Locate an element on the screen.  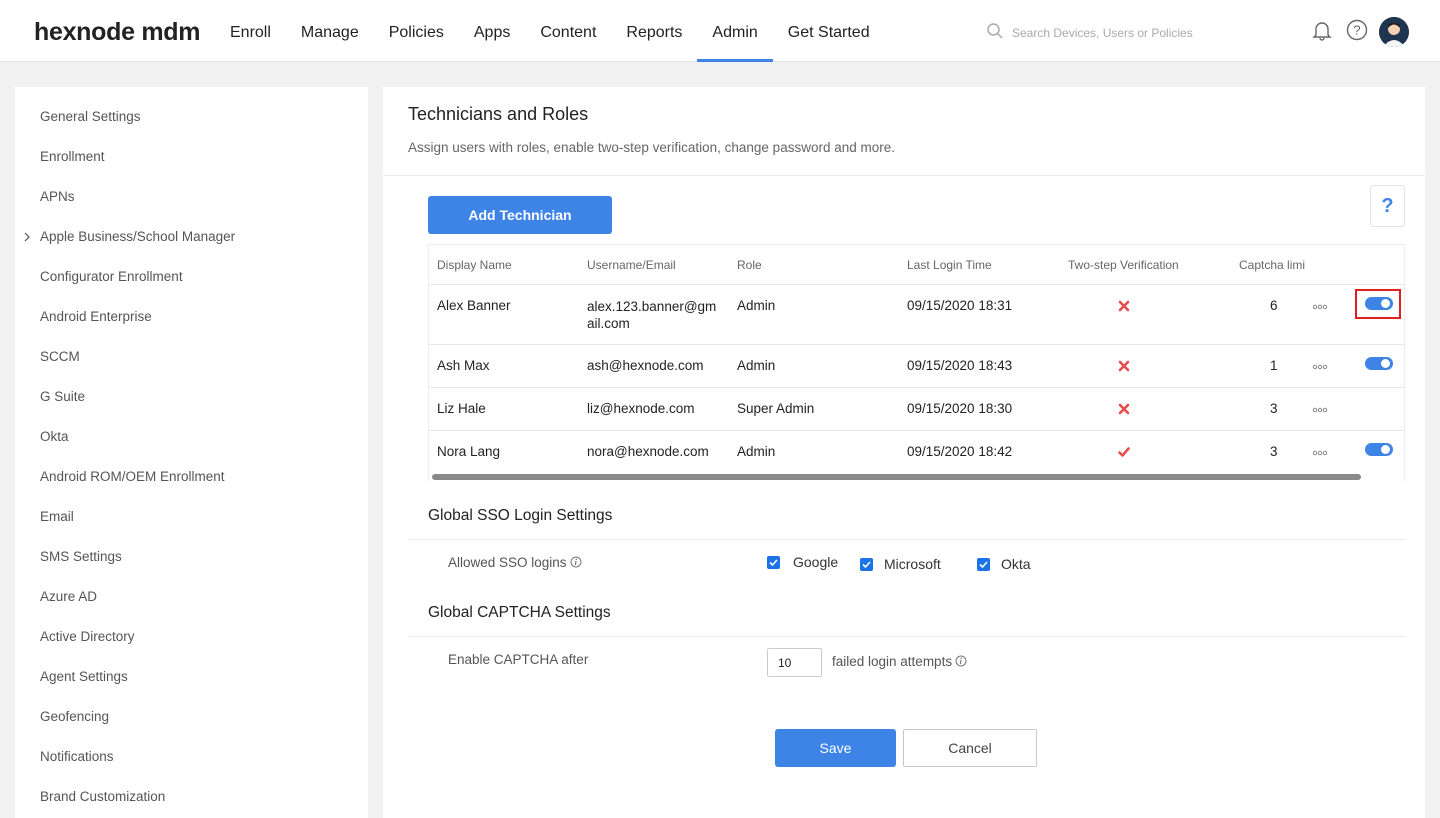
nav-enroll: Enroll is located at coordinates (250, 31).